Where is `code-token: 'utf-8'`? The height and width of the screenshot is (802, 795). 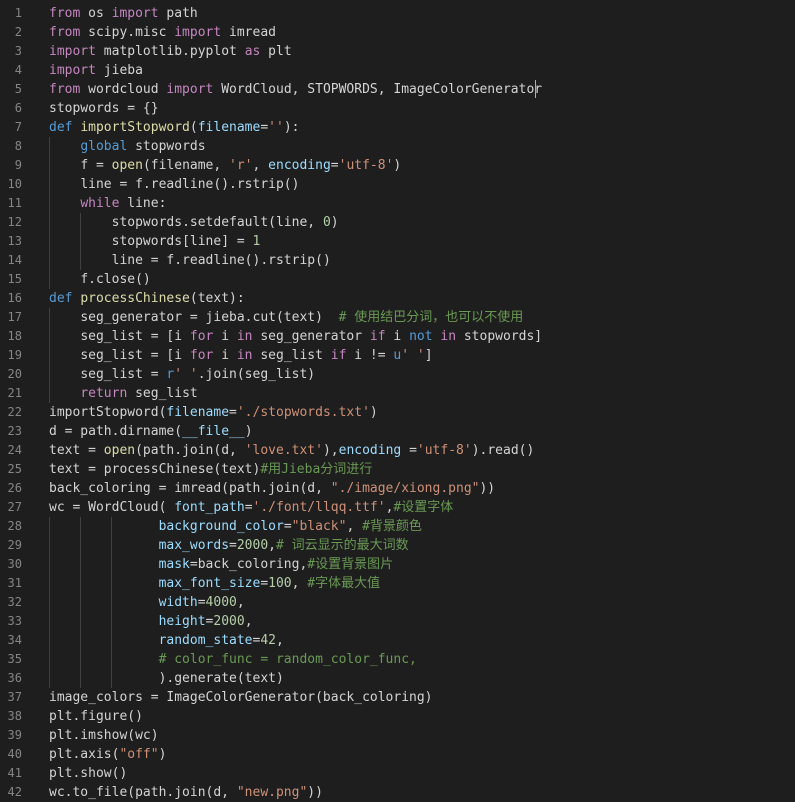
code-token: 'utf-8' is located at coordinates (444, 450).